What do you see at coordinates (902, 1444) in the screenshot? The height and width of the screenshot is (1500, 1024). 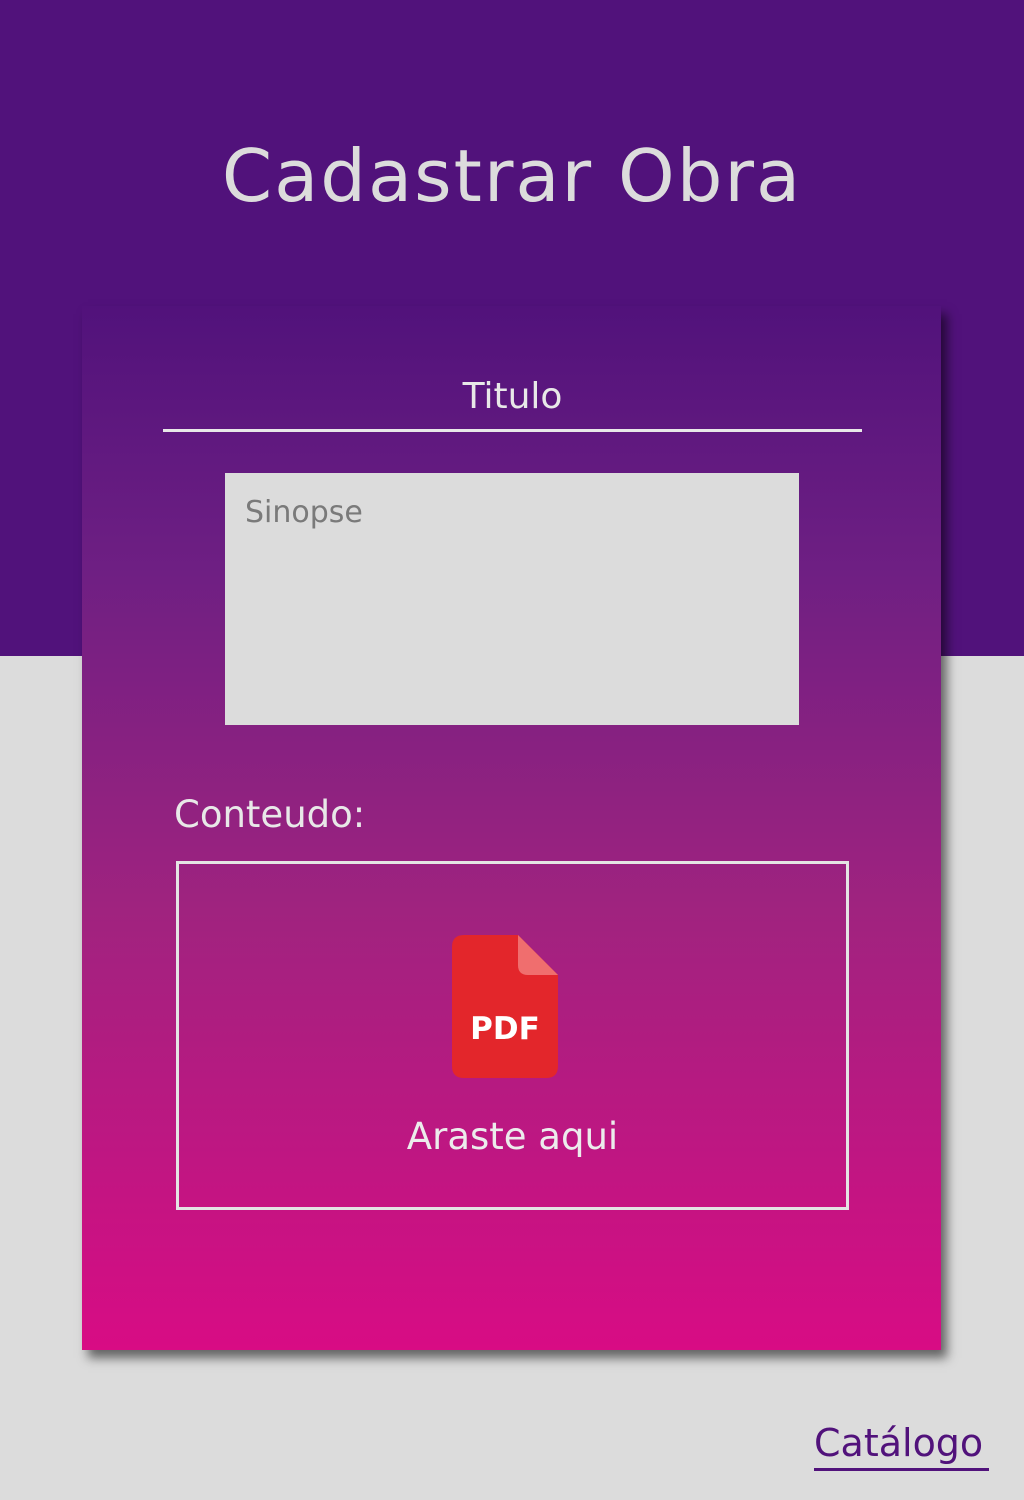 I see `catalog-link: Catálogo` at bounding box center [902, 1444].